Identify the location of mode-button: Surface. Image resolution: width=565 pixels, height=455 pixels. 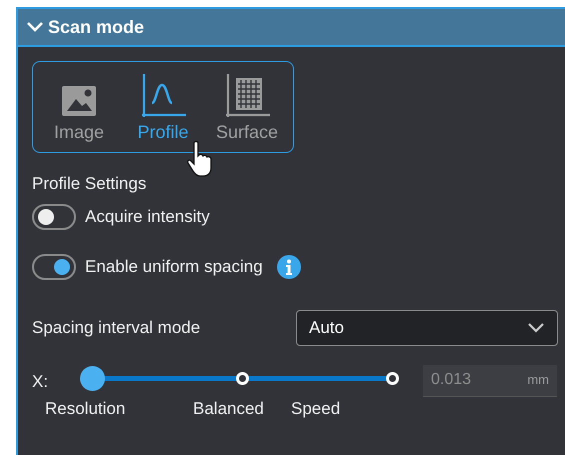
(247, 107).